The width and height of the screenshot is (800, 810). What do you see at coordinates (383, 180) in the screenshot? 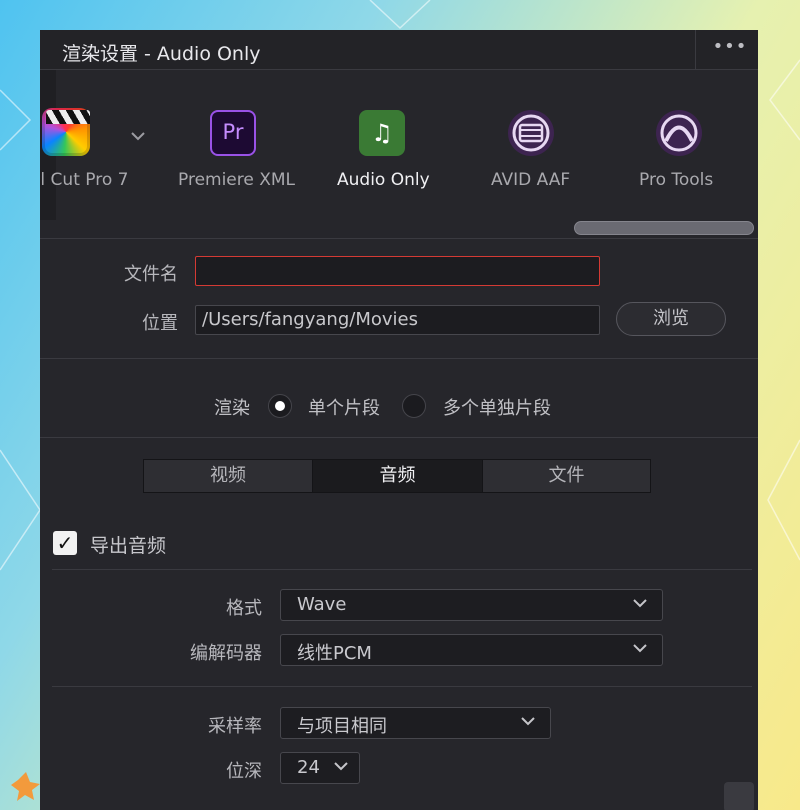
I see `preset-label: Audio Only` at bounding box center [383, 180].